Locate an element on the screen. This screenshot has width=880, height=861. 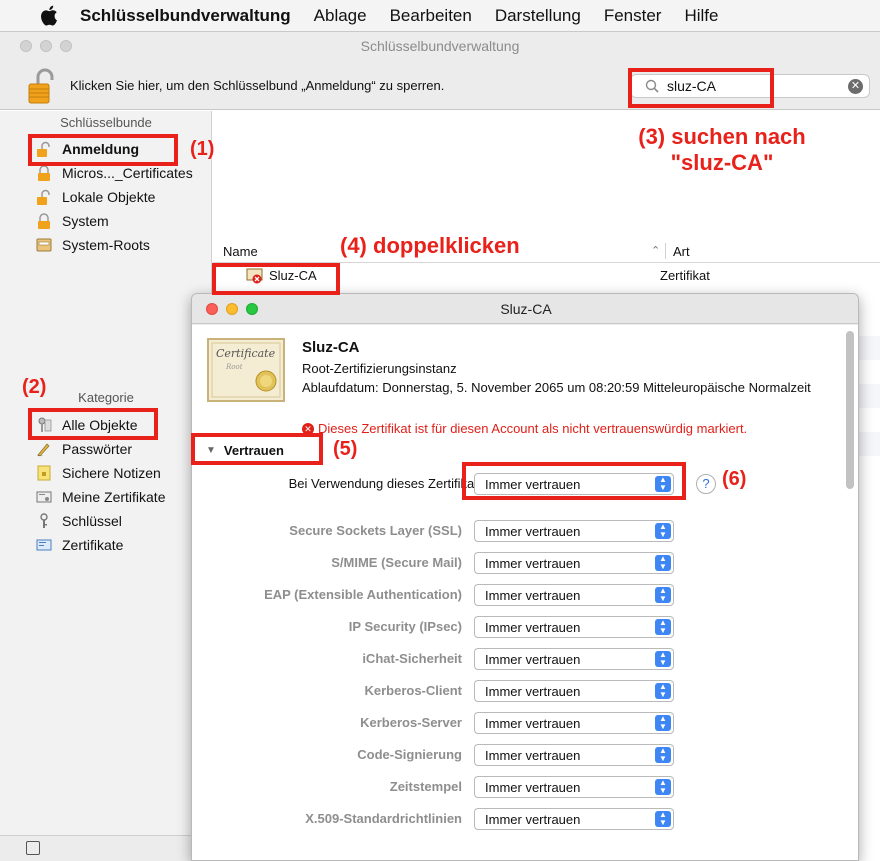
annotation-label-2: (2) is located at coordinates (34, 387).